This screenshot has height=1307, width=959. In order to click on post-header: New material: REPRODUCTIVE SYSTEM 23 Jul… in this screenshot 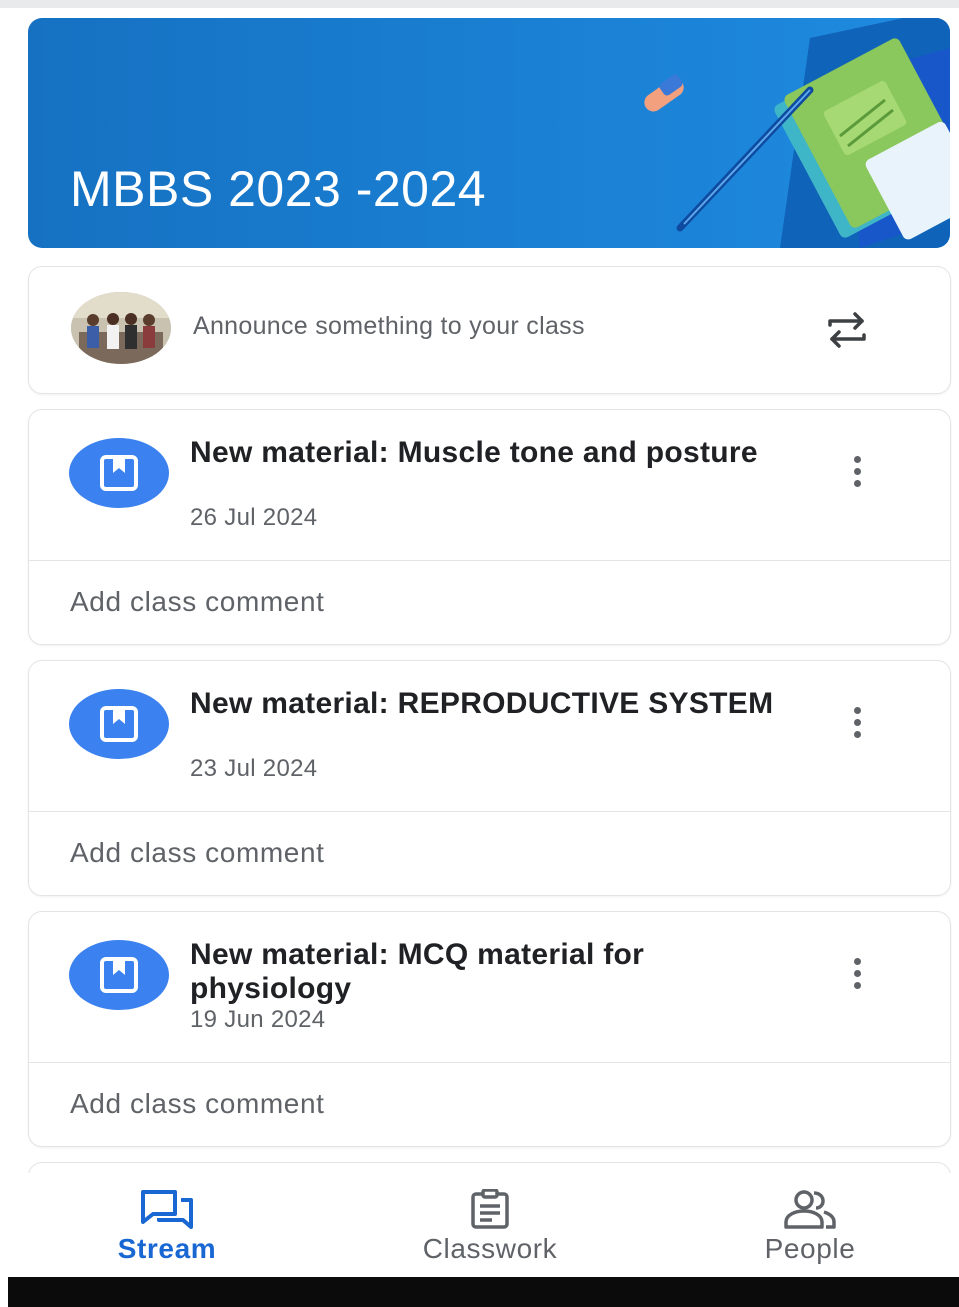, I will do `click(489, 736)`.